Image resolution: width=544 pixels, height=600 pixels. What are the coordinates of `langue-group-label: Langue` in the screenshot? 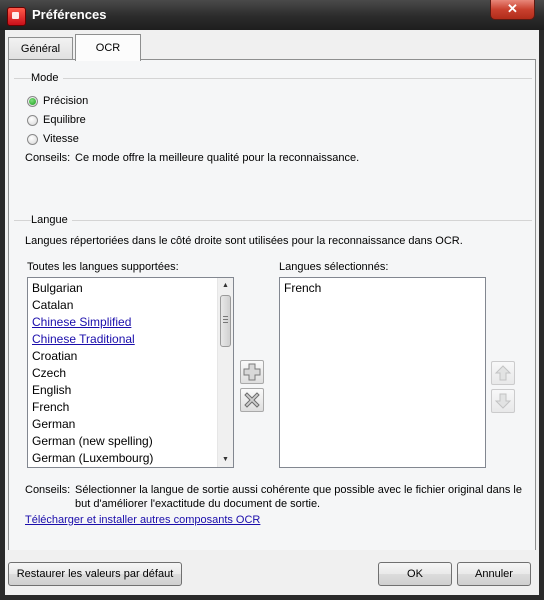 It's located at (51, 220).